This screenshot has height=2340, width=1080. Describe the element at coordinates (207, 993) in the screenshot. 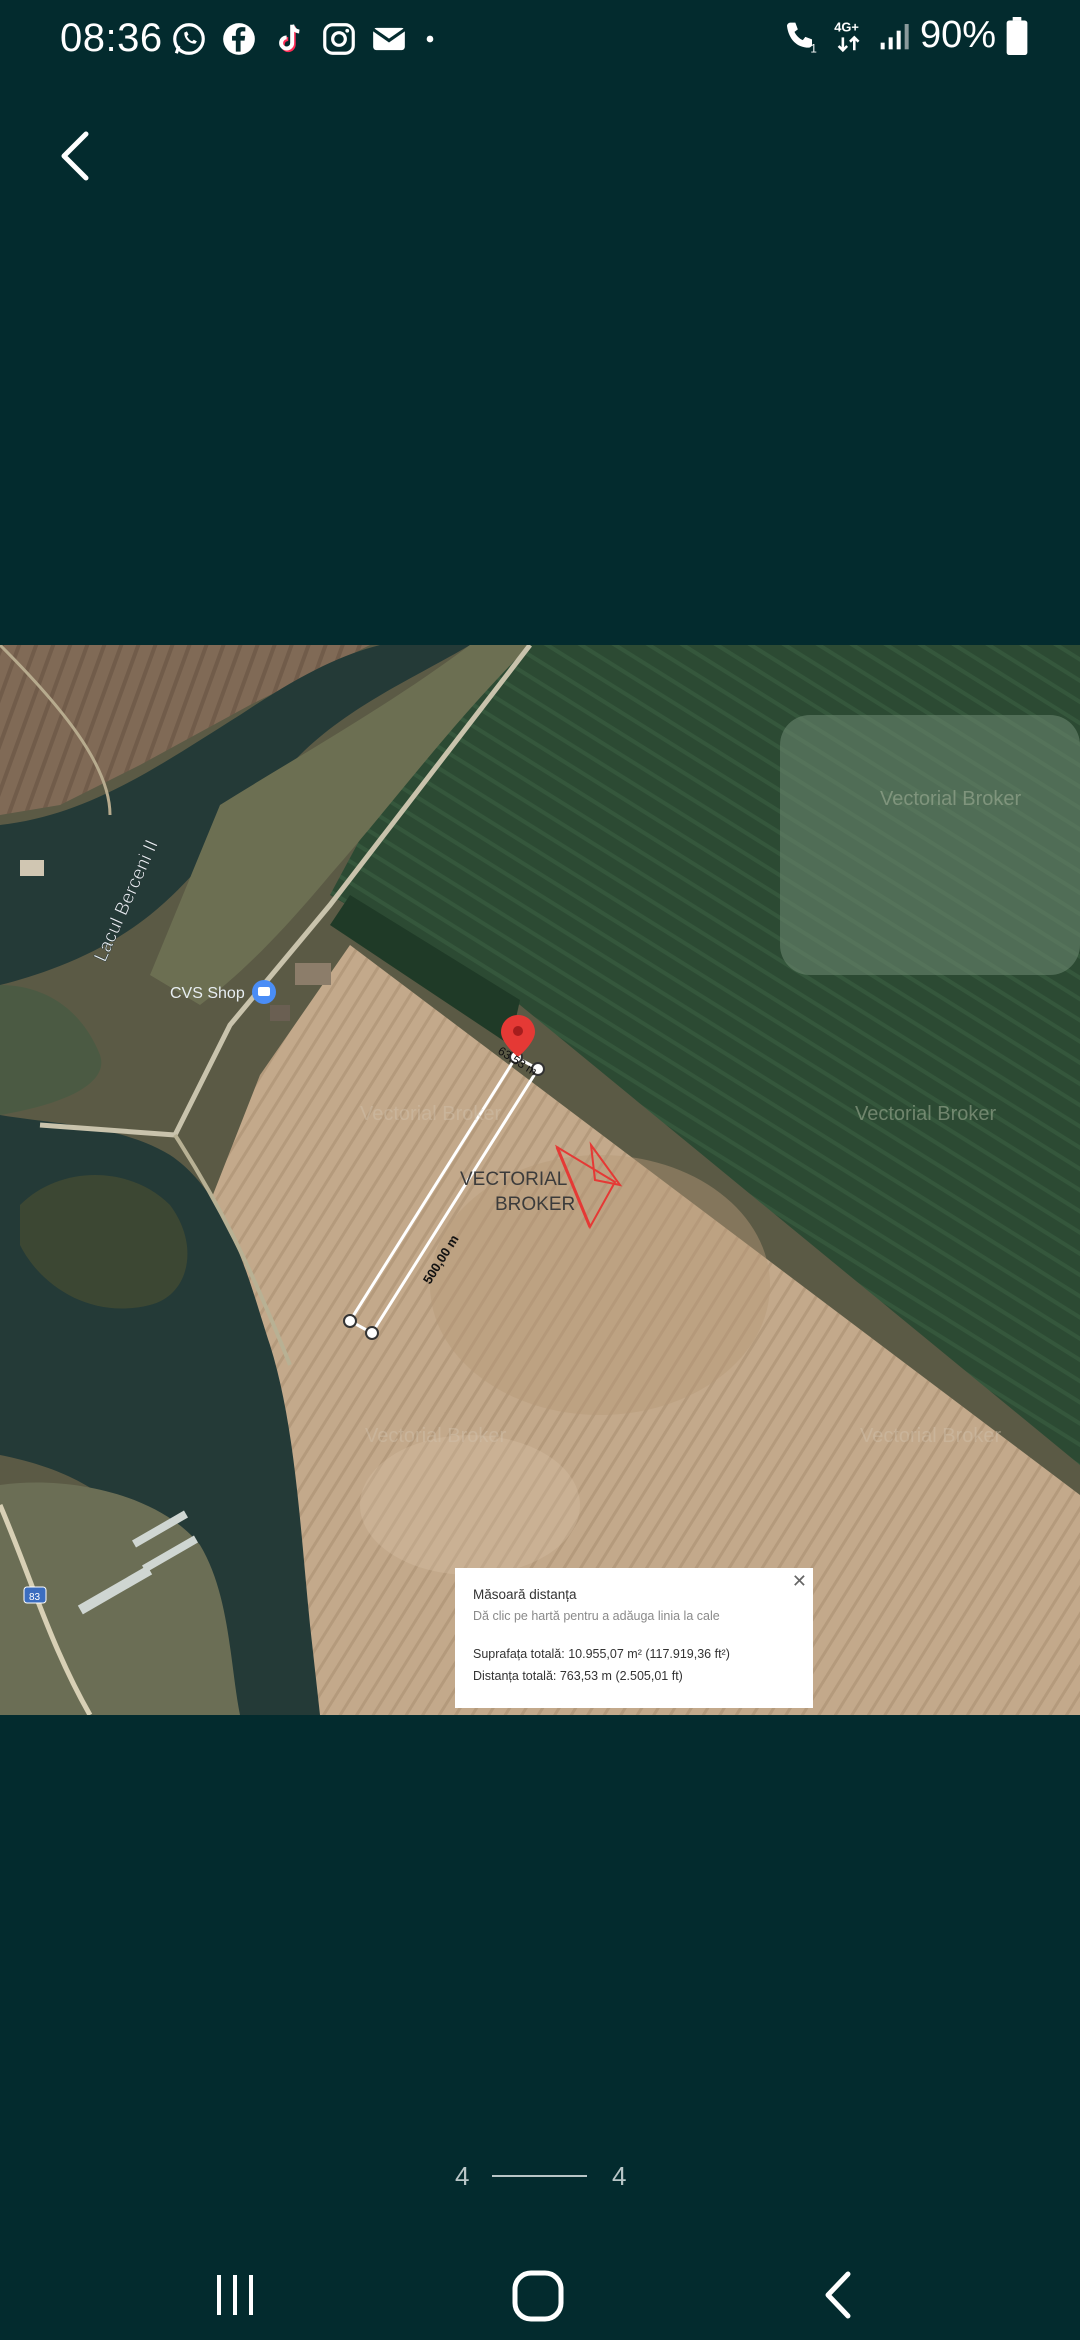

I see `shop-label: CVS Shop` at that location.